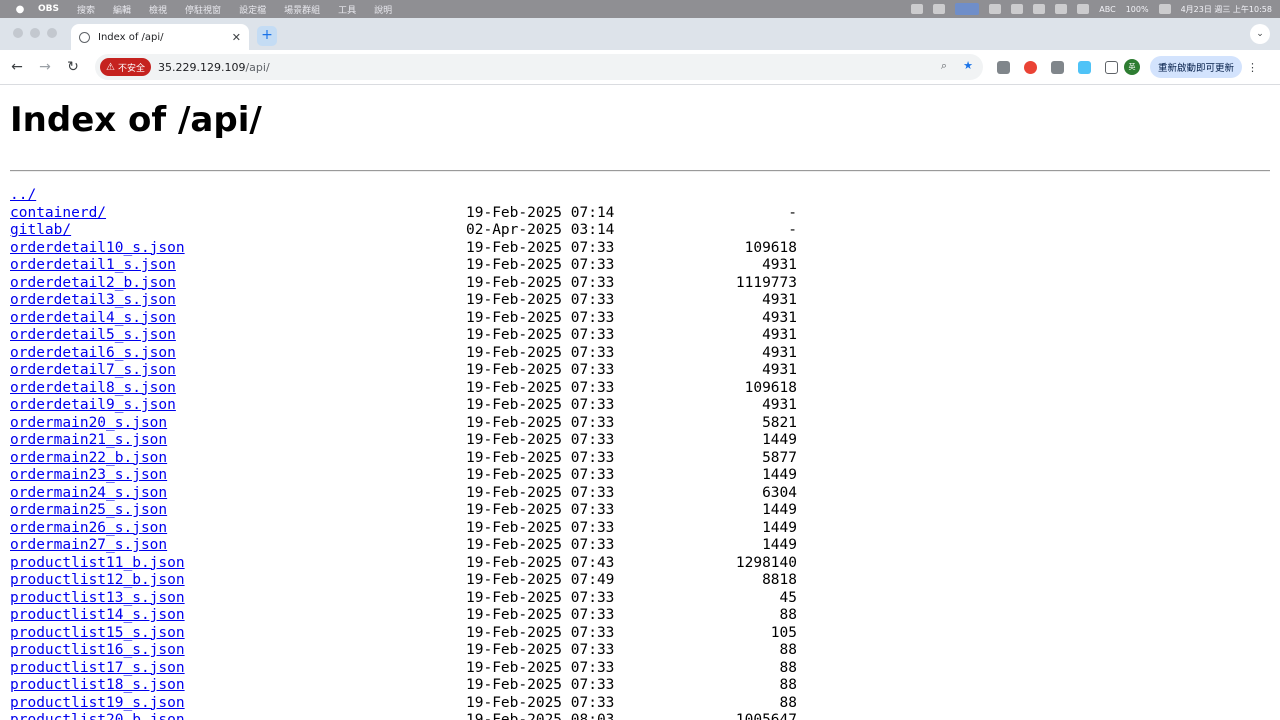  Describe the element at coordinates (93, 335) in the screenshot. I see `file-link: orderdetail5_s.json` at that location.